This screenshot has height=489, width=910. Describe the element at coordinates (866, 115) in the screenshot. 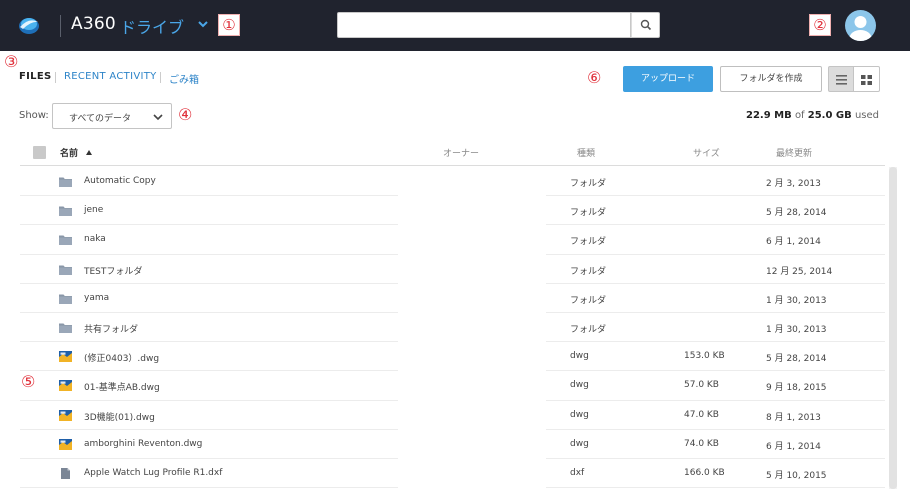

I see `storage-used-suffix: used` at that location.